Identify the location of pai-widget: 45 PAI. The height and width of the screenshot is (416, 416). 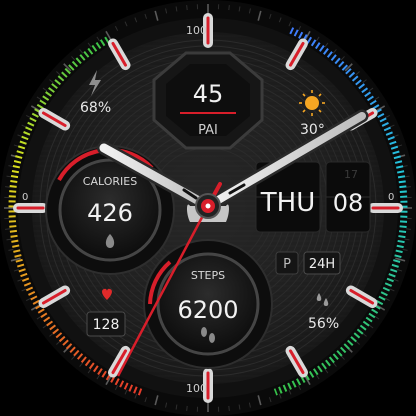
(208, 100).